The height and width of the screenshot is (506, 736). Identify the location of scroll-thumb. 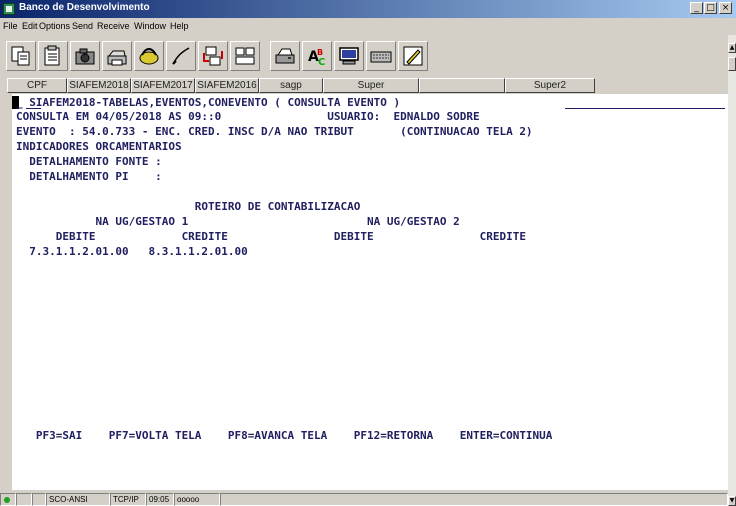
(732, 64).